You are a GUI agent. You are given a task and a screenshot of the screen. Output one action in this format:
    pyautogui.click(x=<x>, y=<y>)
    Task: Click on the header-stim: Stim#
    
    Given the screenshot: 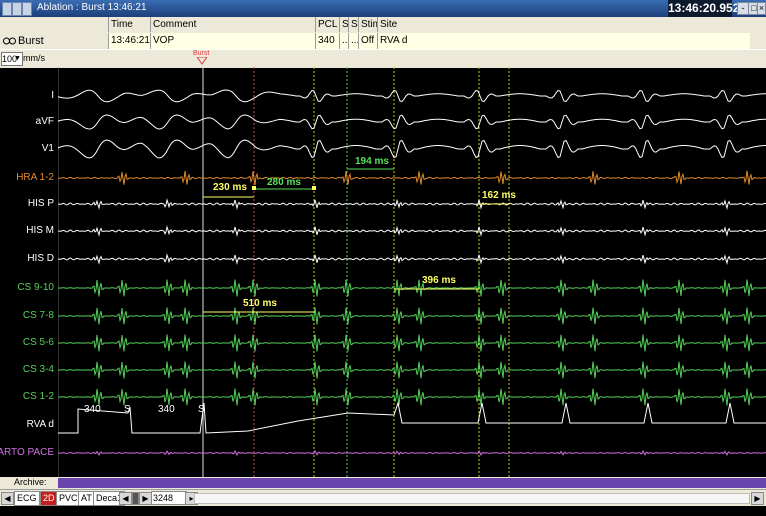 What is the action you would take?
    pyautogui.click(x=367, y=24)
    